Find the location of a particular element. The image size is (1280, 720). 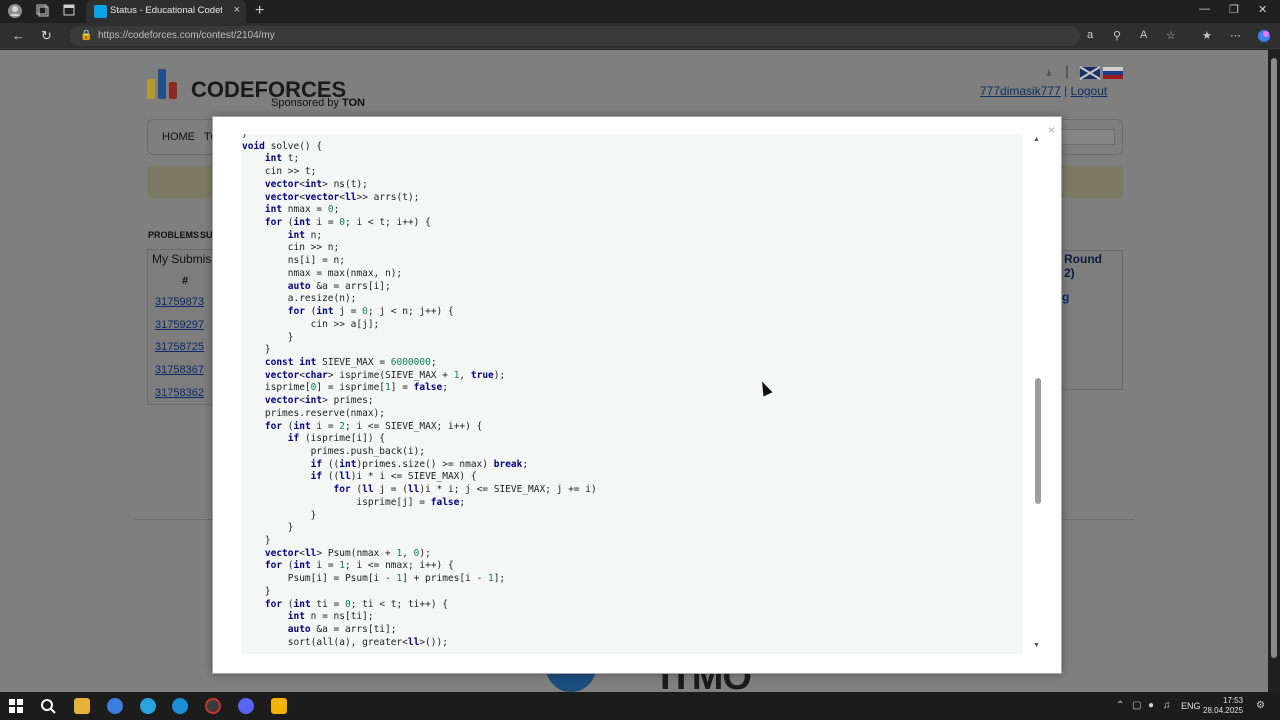

code-line: auto &a = arrs[ti]; is located at coordinates (342, 630).